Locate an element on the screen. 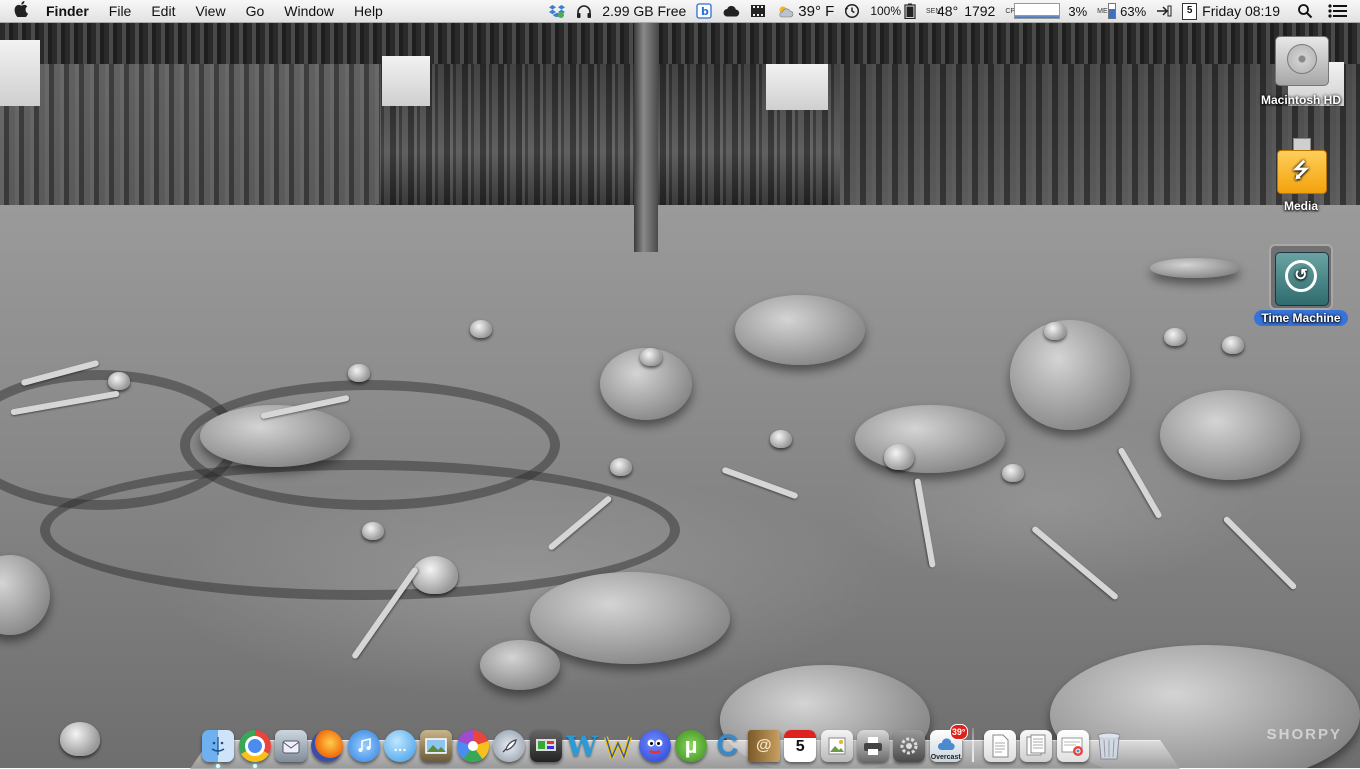  desktop-icon-label: Macintosh HD is located at coordinates (1300, 100).